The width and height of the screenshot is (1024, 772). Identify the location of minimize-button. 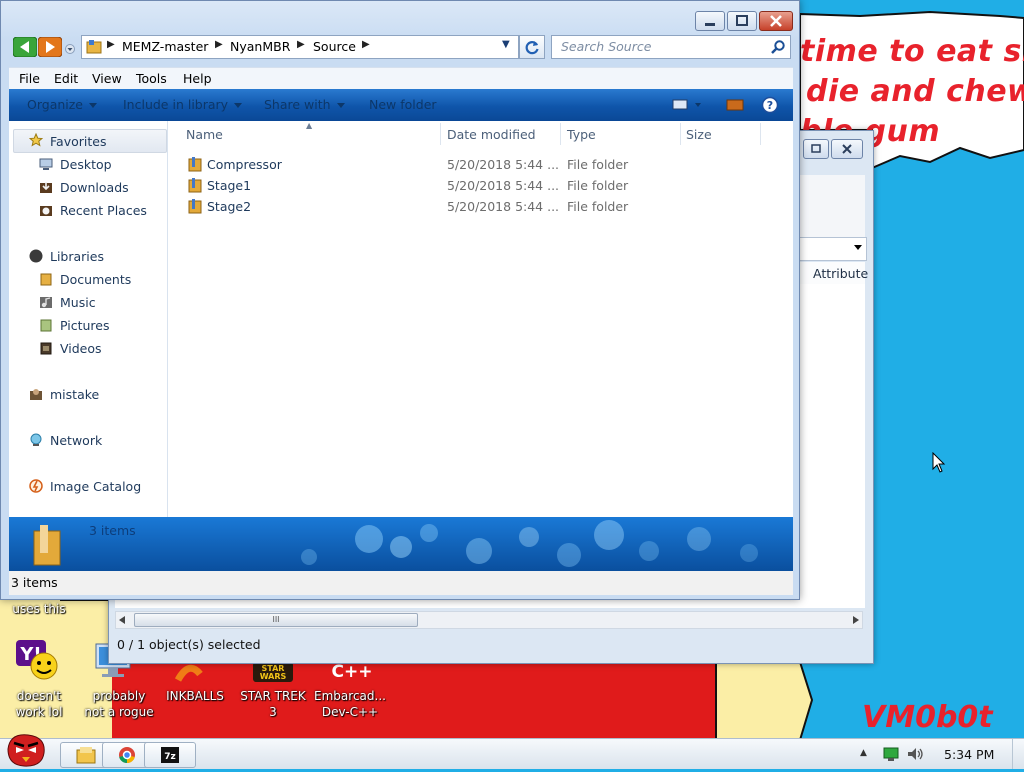
(710, 21).